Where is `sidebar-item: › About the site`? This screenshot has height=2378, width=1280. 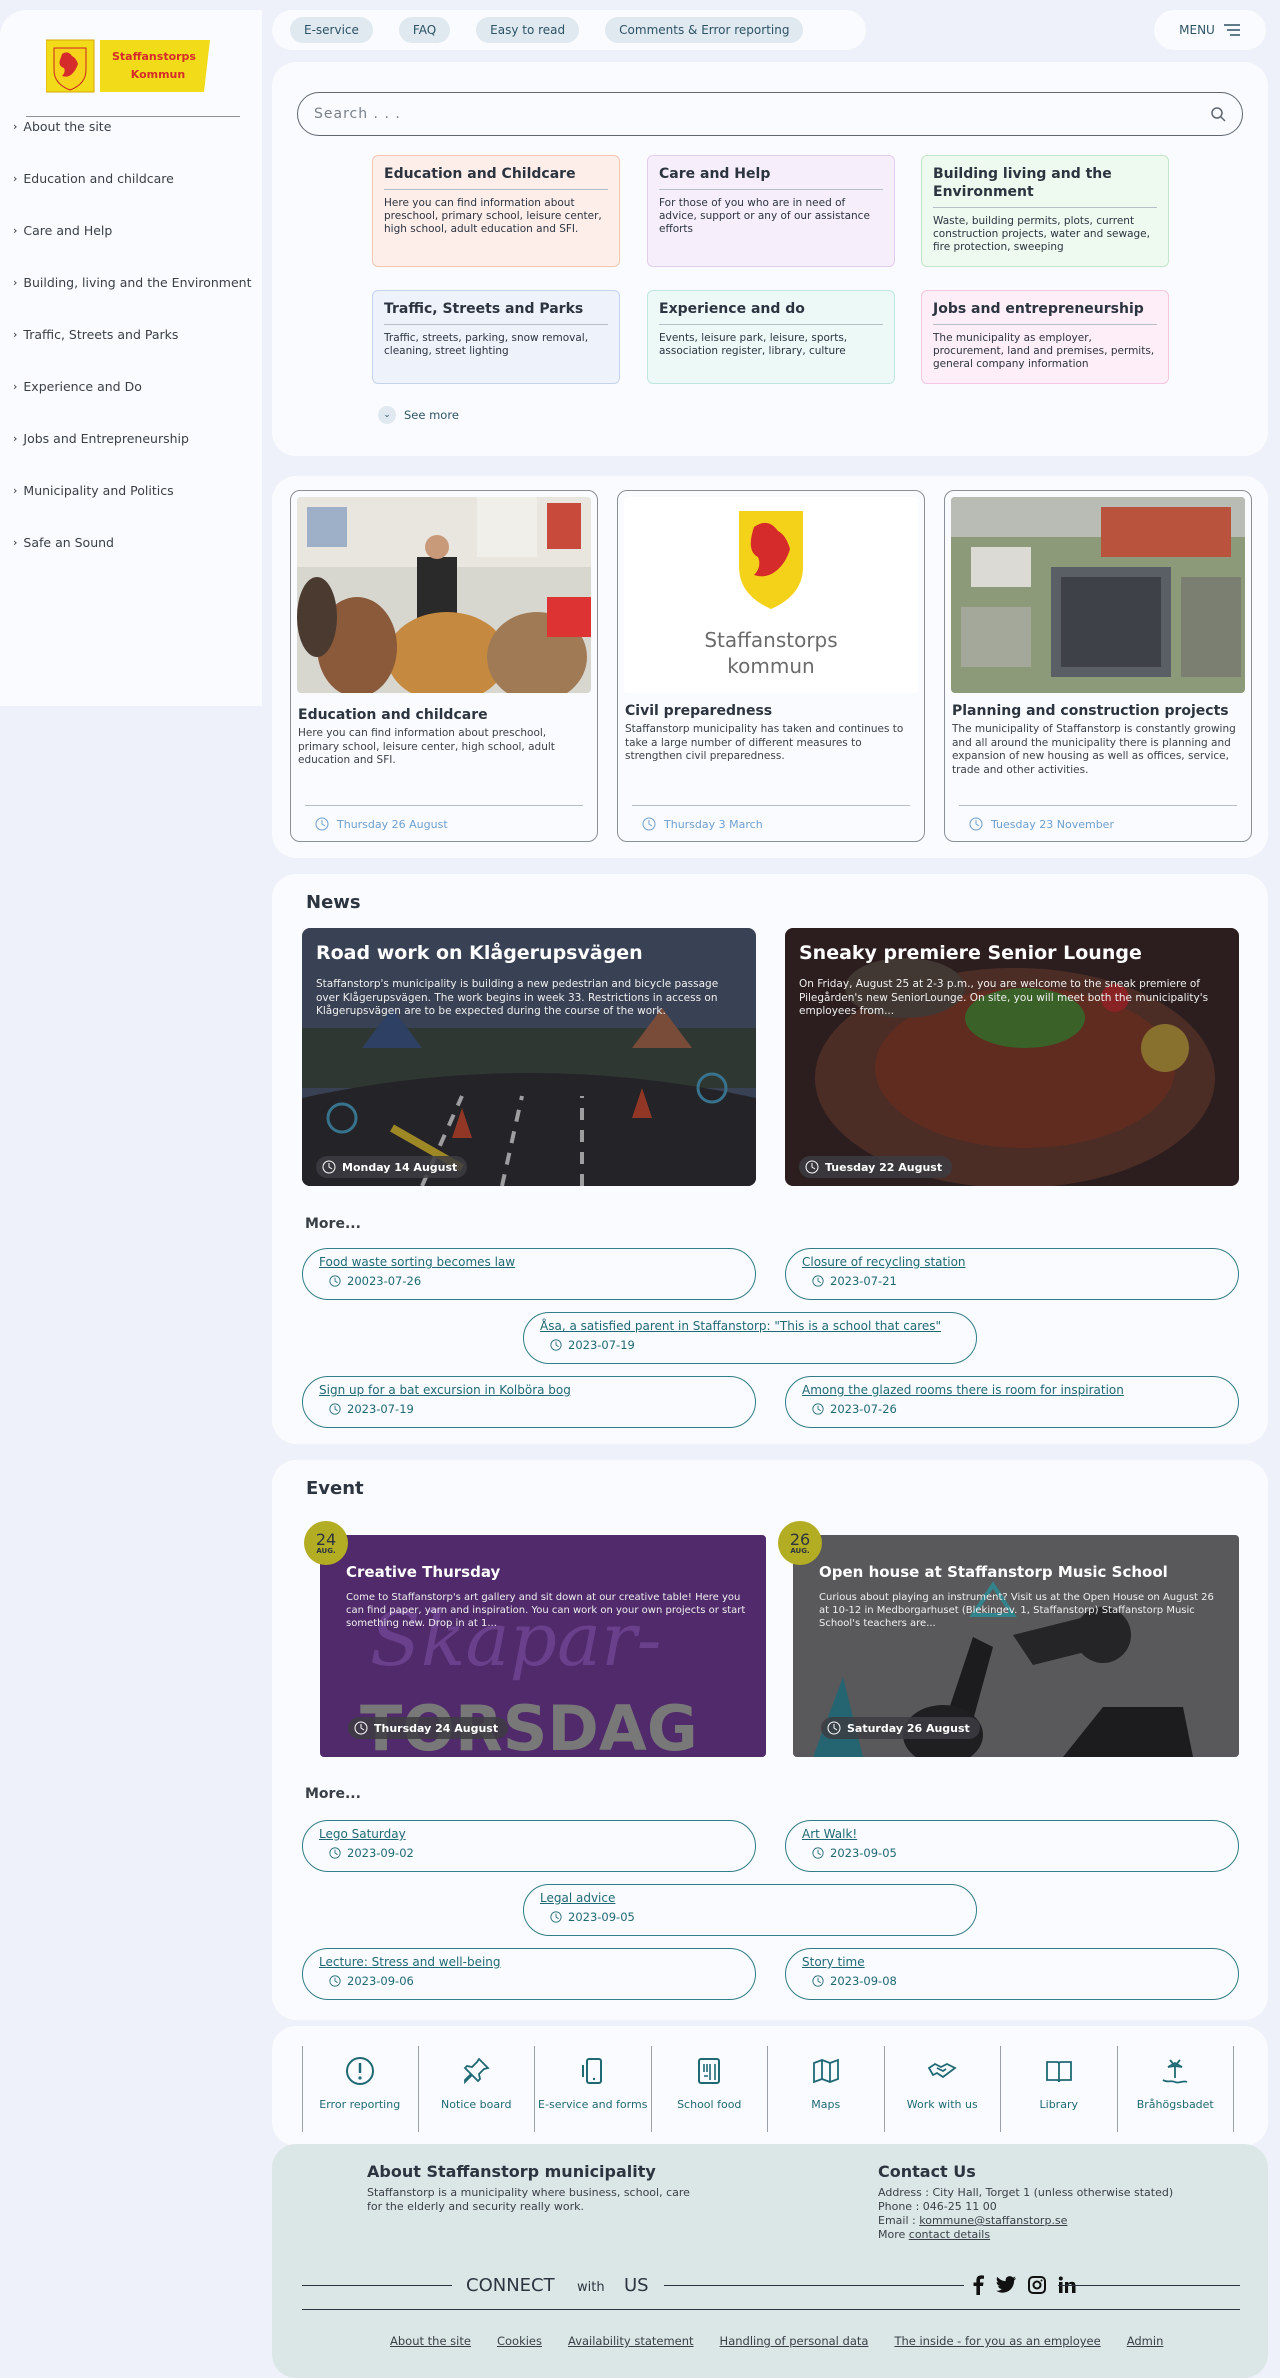
sidebar-item: › About the site is located at coordinates (62, 126).